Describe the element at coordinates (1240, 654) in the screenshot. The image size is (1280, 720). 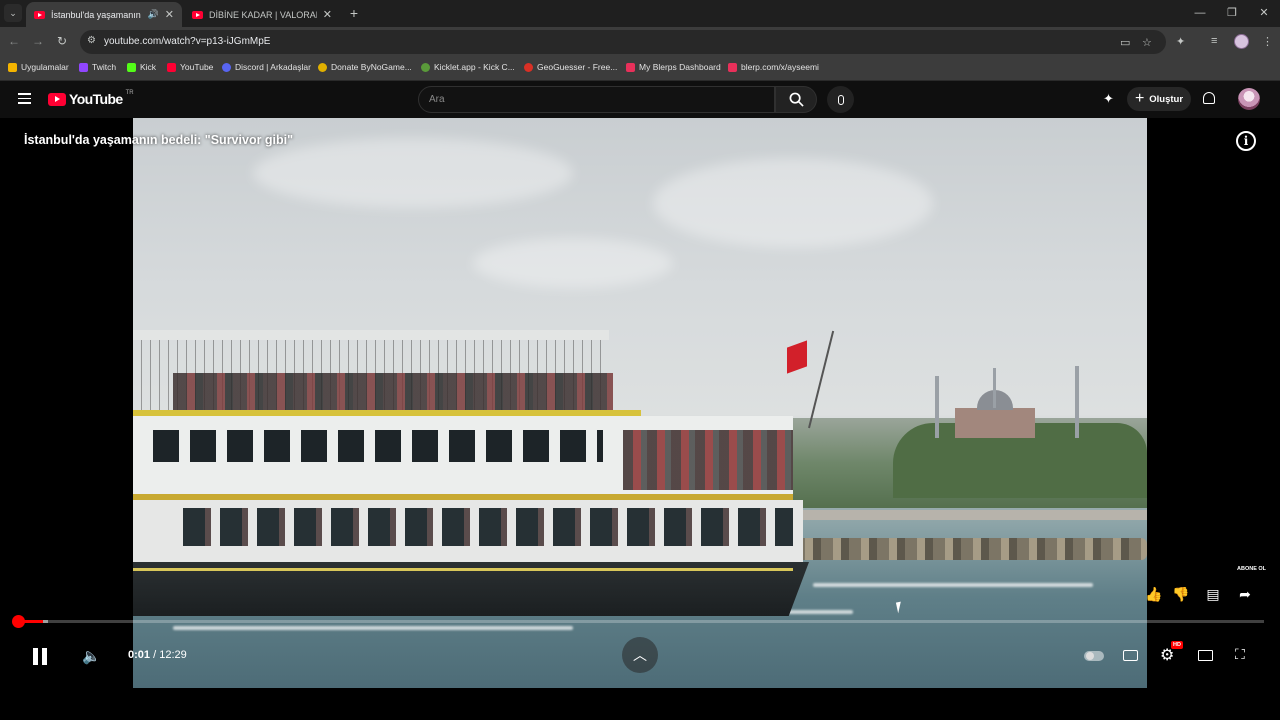
I see `fullscreen-icon: ⛶` at that location.